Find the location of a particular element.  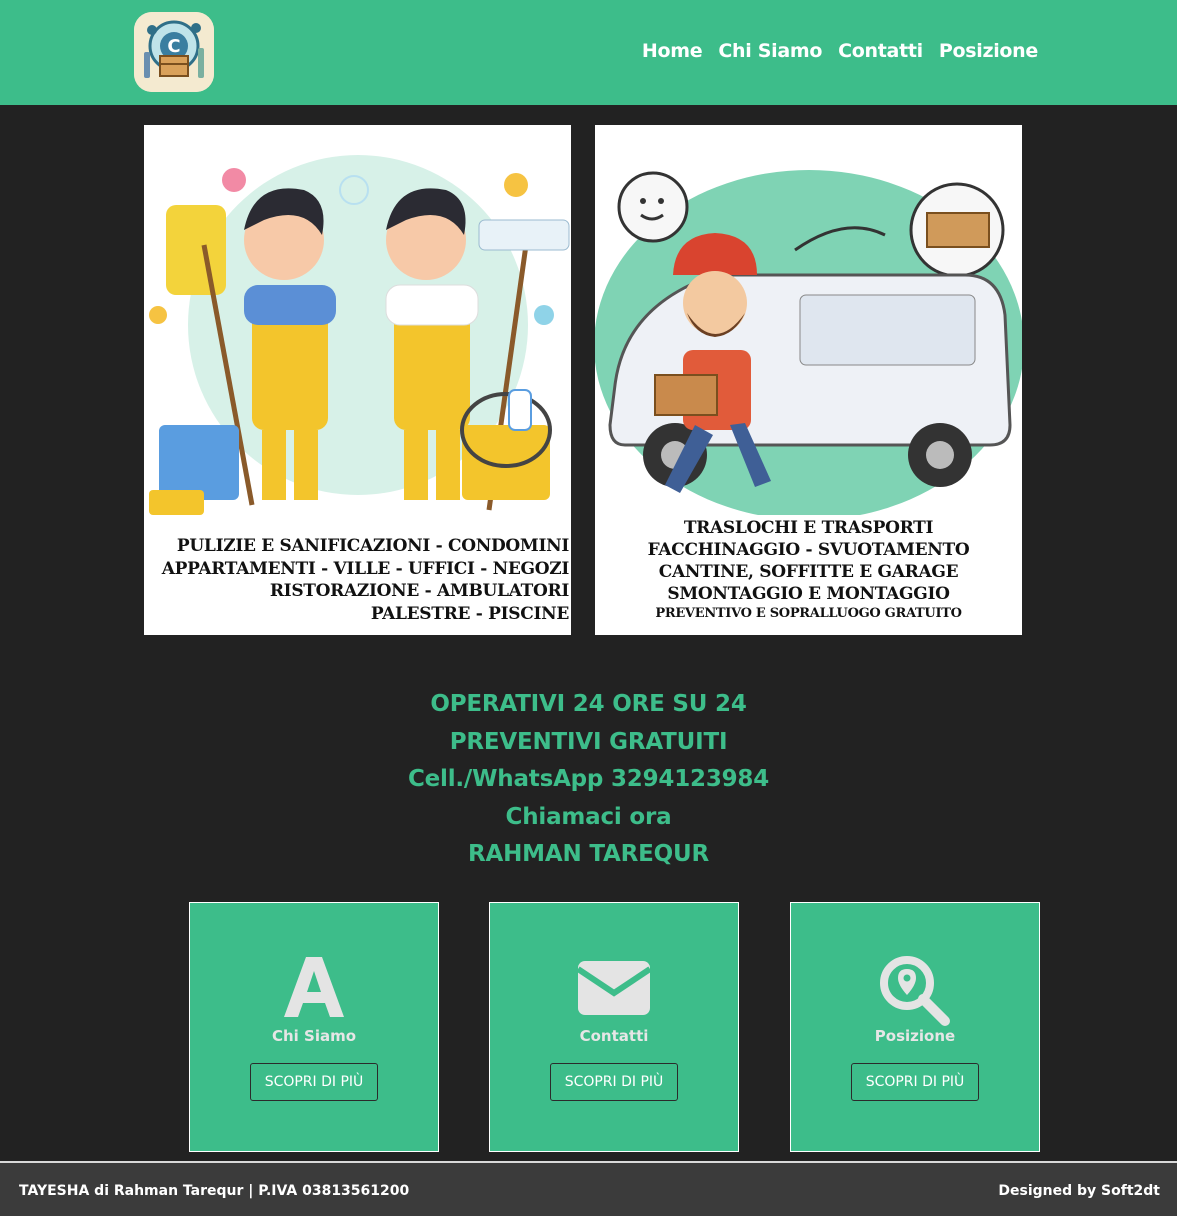

card-chi-siamo: Chi Siamo SCOPRI DI PIÙ is located at coordinates (314, 1027).